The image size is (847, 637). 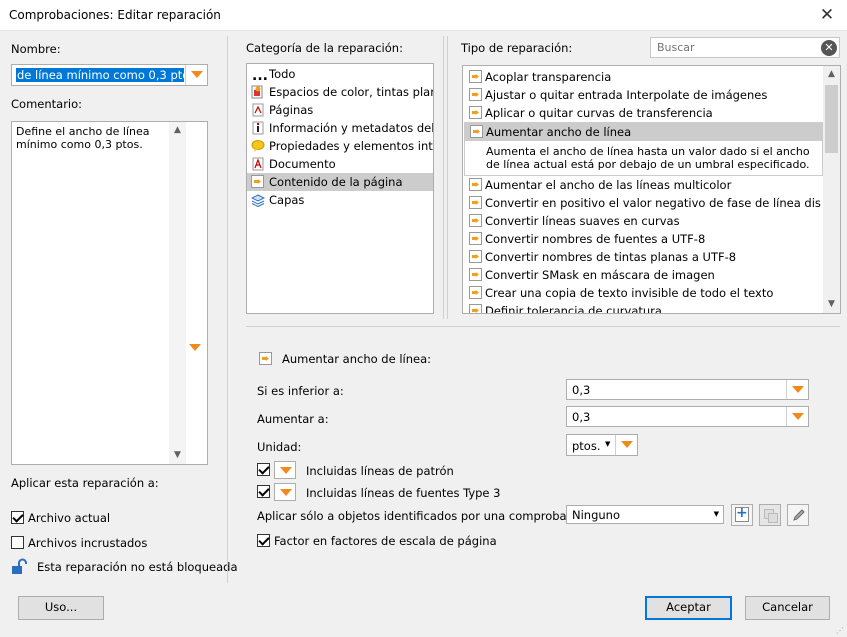 What do you see at coordinates (642, 307) in the screenshot?
I see `fixtype-item: Definir tolerancia de curvatura` at bounding box center [642, 307].